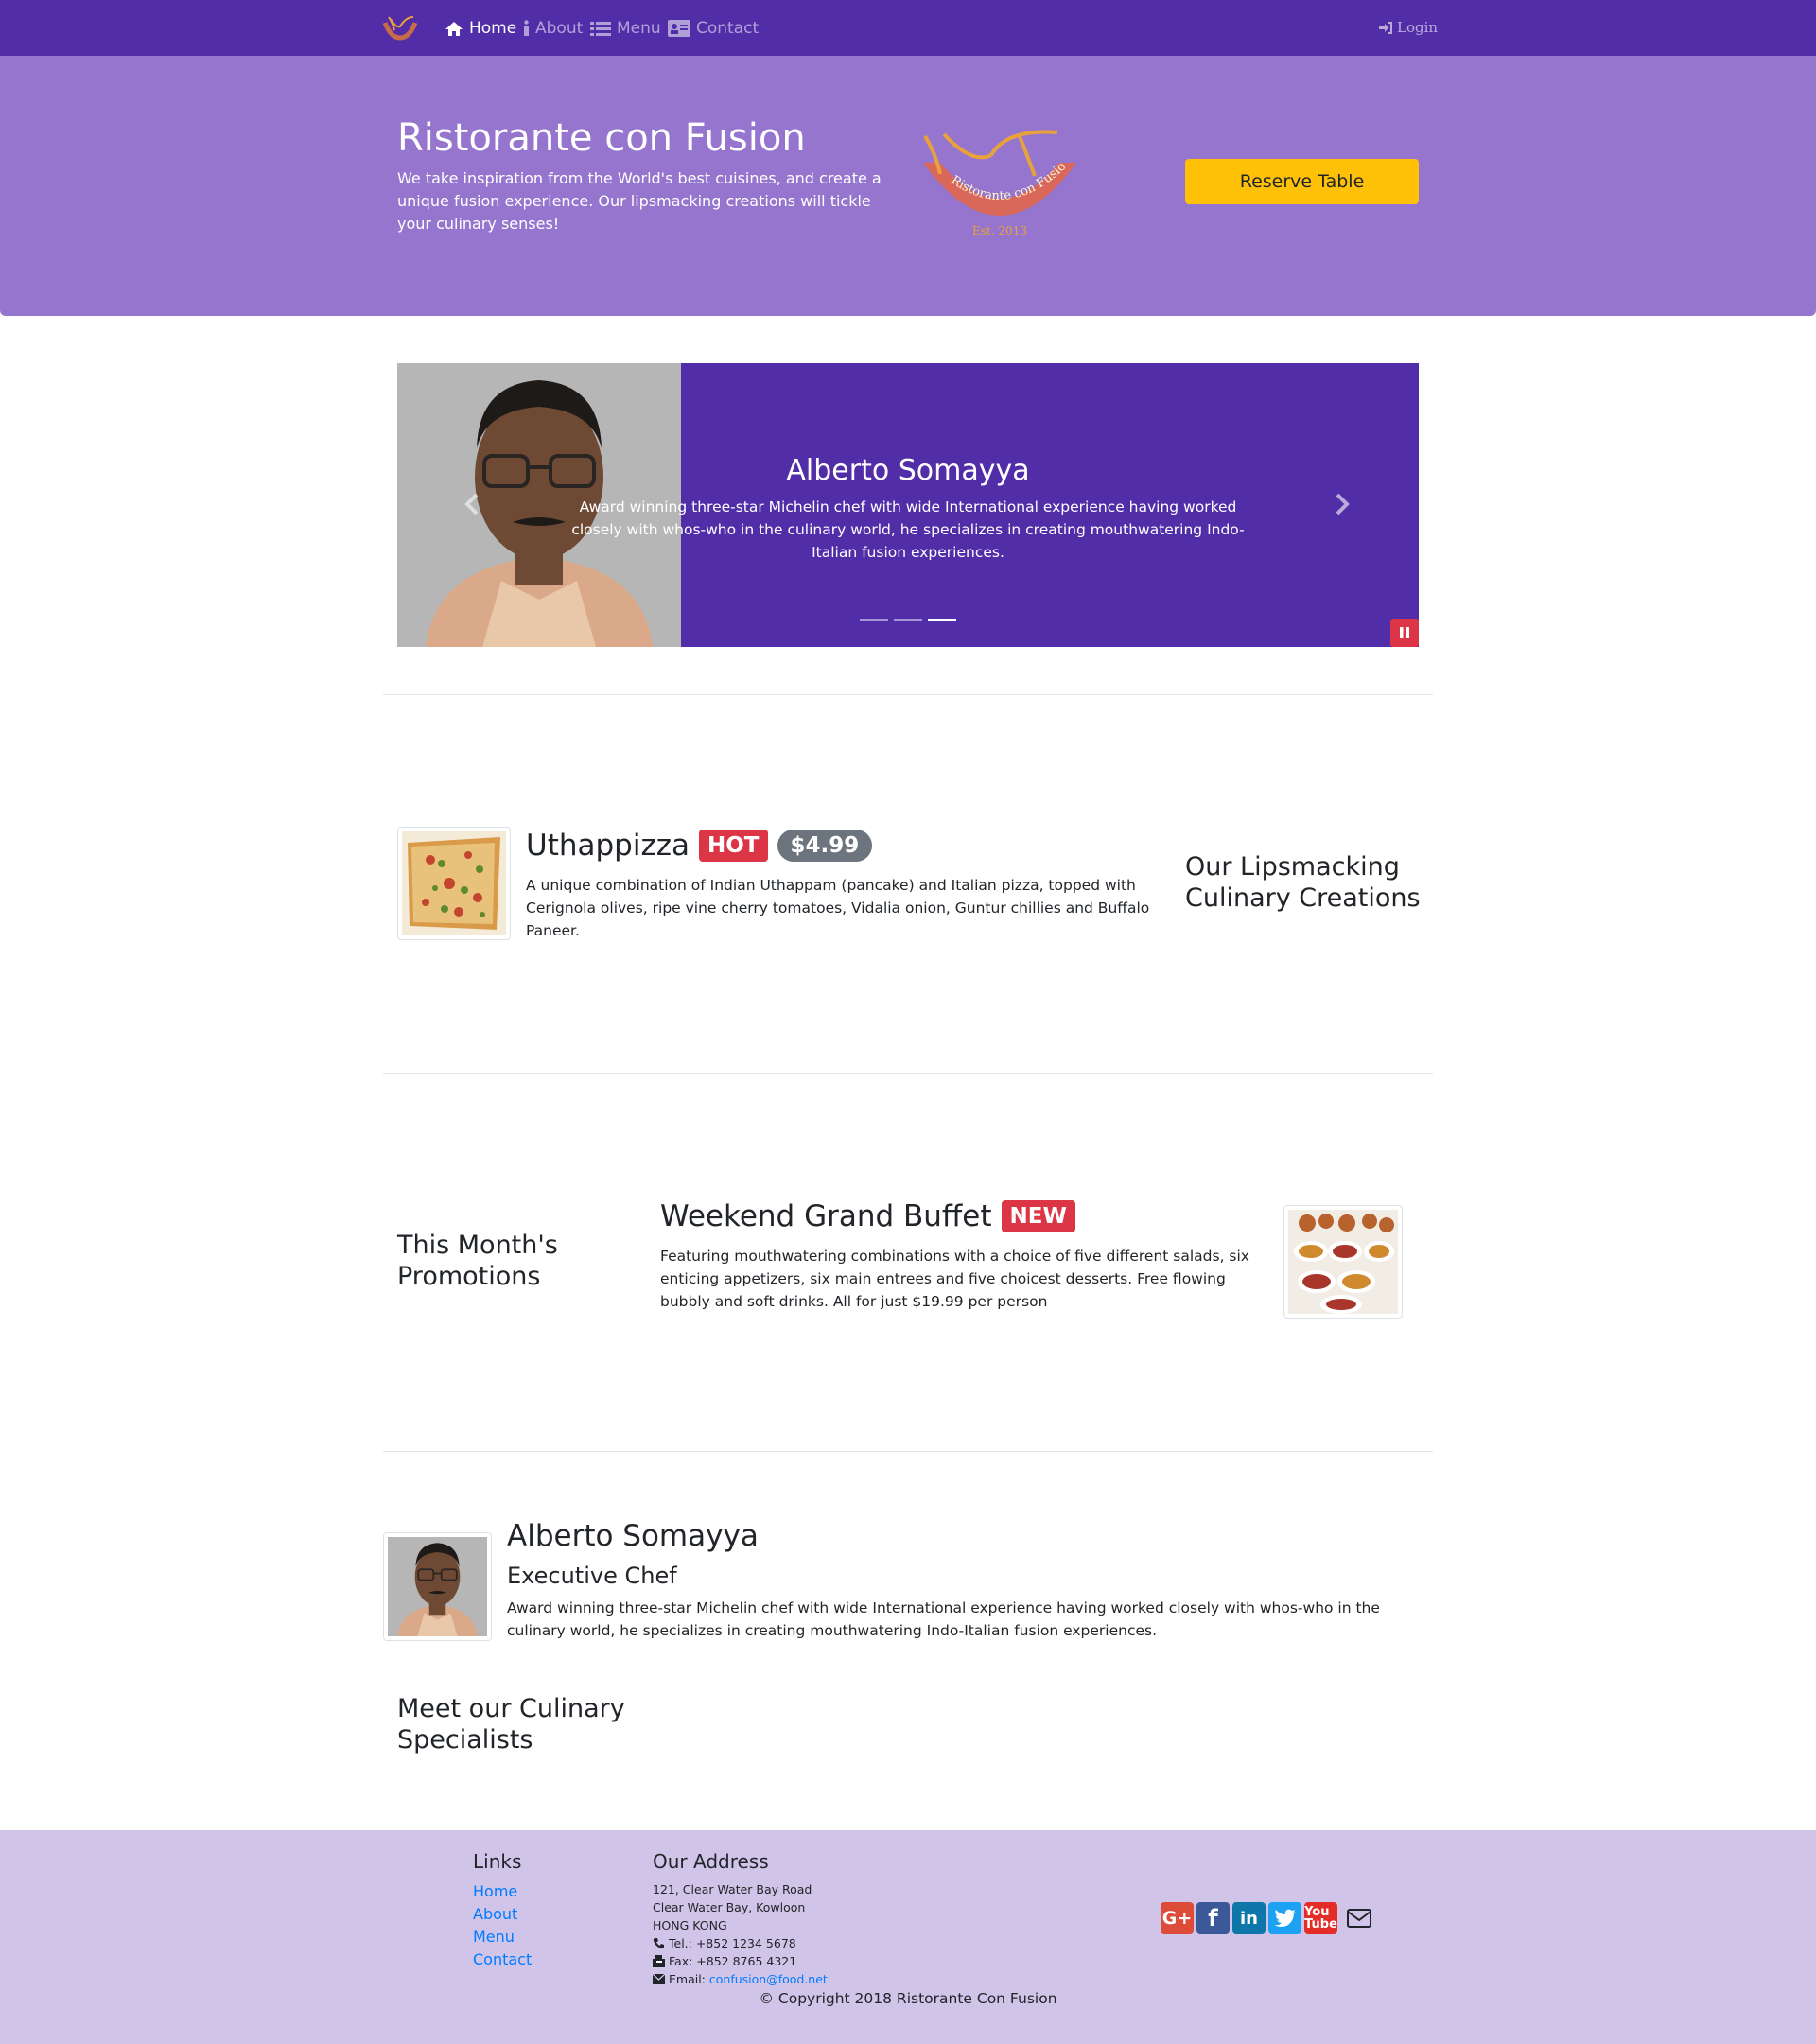  I want to click on navbar: Home About Menu Contact Login, so click(908, 28).